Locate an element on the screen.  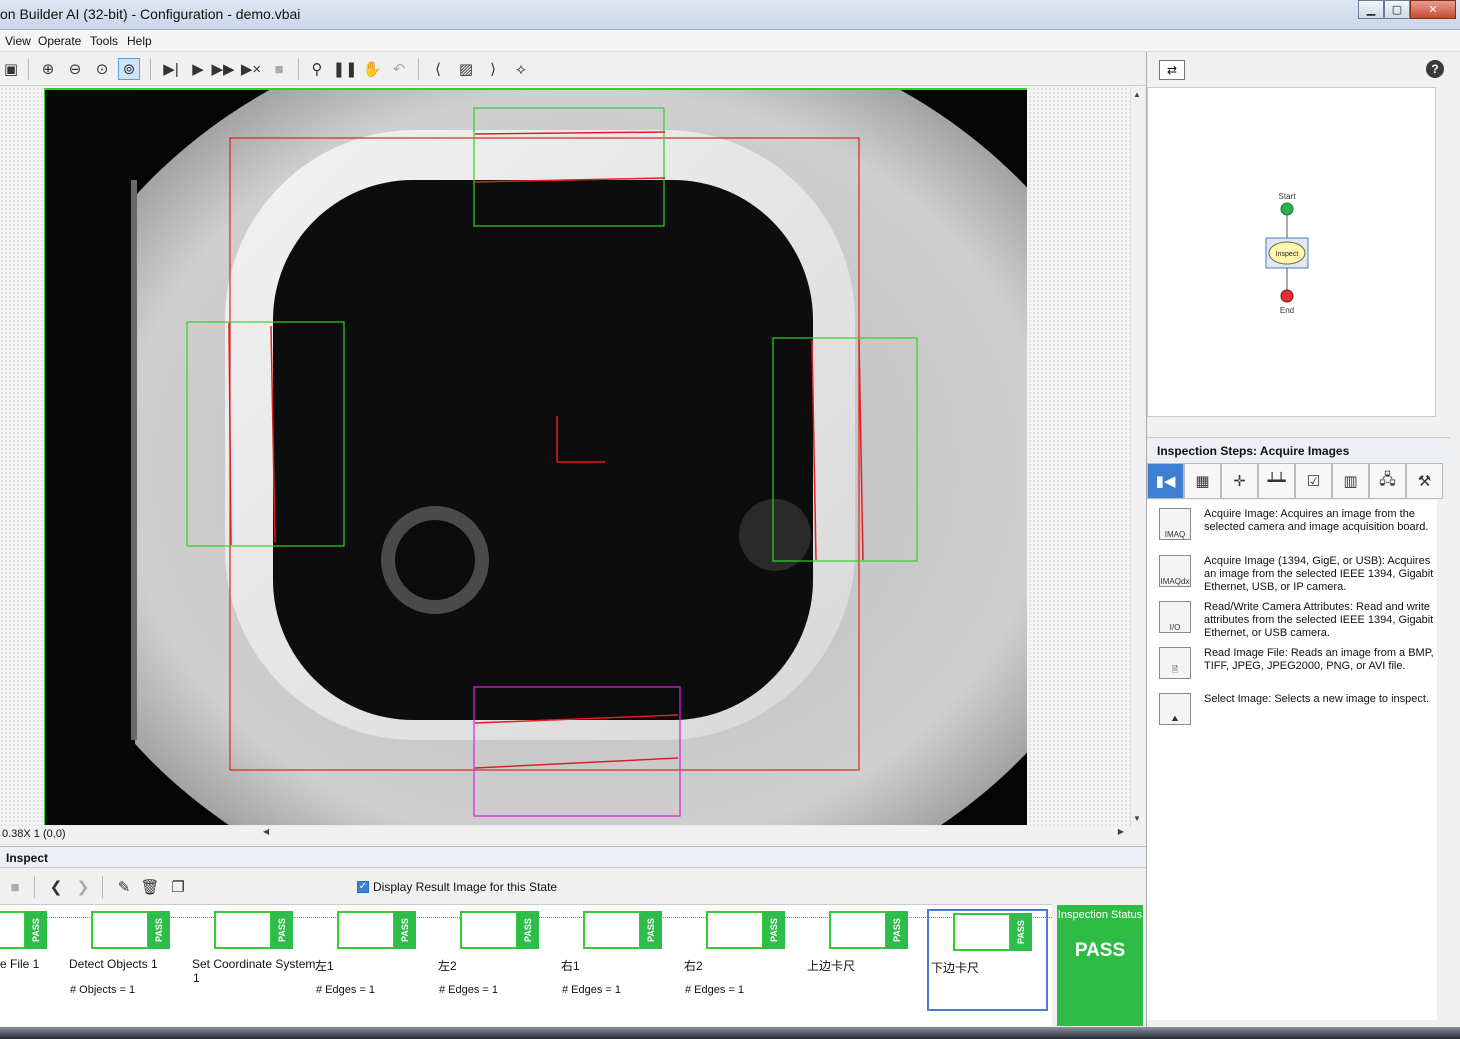
zoom-out-icon: ⊖ is located at coordinates (75, 69).